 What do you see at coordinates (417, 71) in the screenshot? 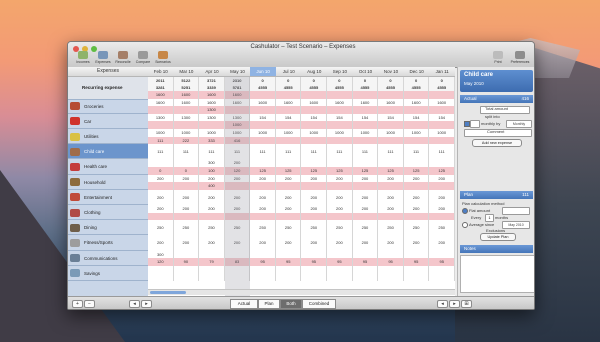
I see `month-header: Dec 10` at bounding box center [417, 71].